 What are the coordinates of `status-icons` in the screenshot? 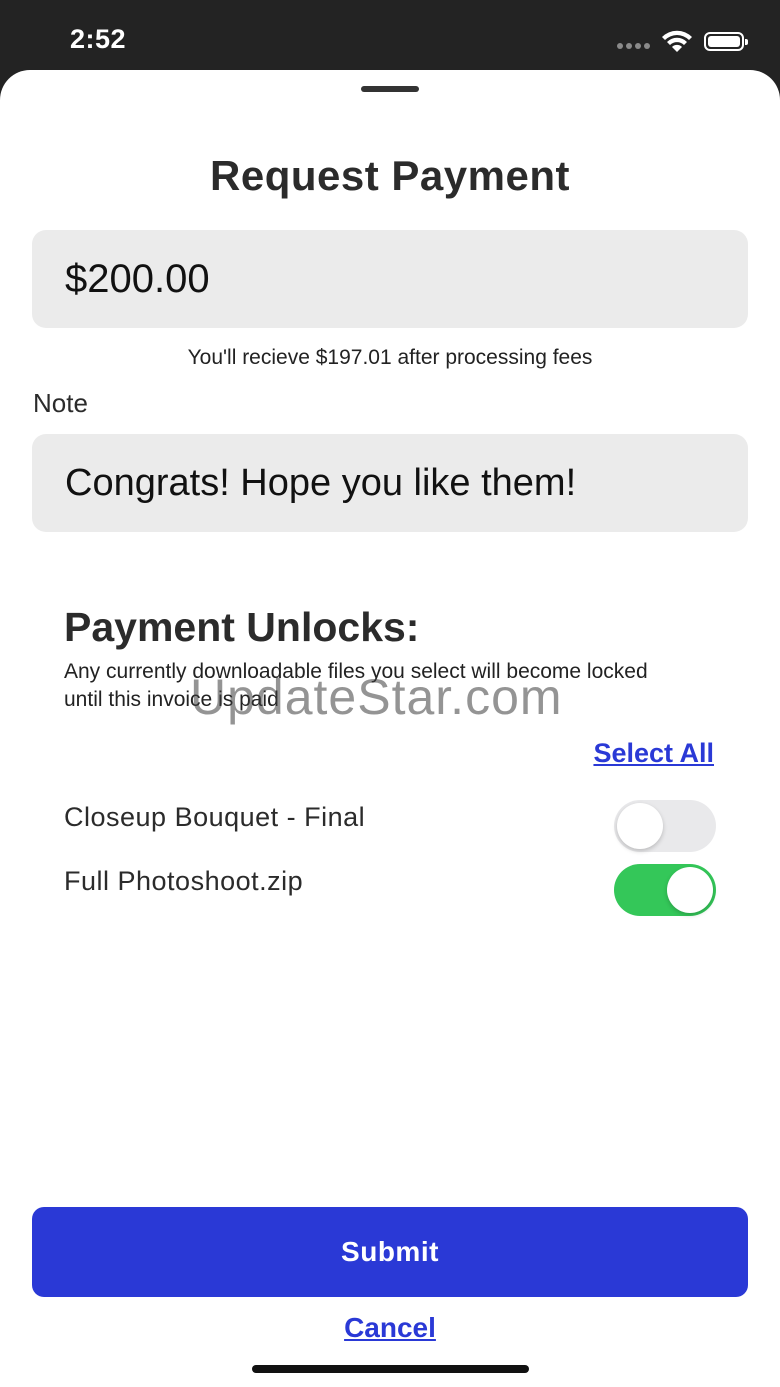 It's located at (682, 41).